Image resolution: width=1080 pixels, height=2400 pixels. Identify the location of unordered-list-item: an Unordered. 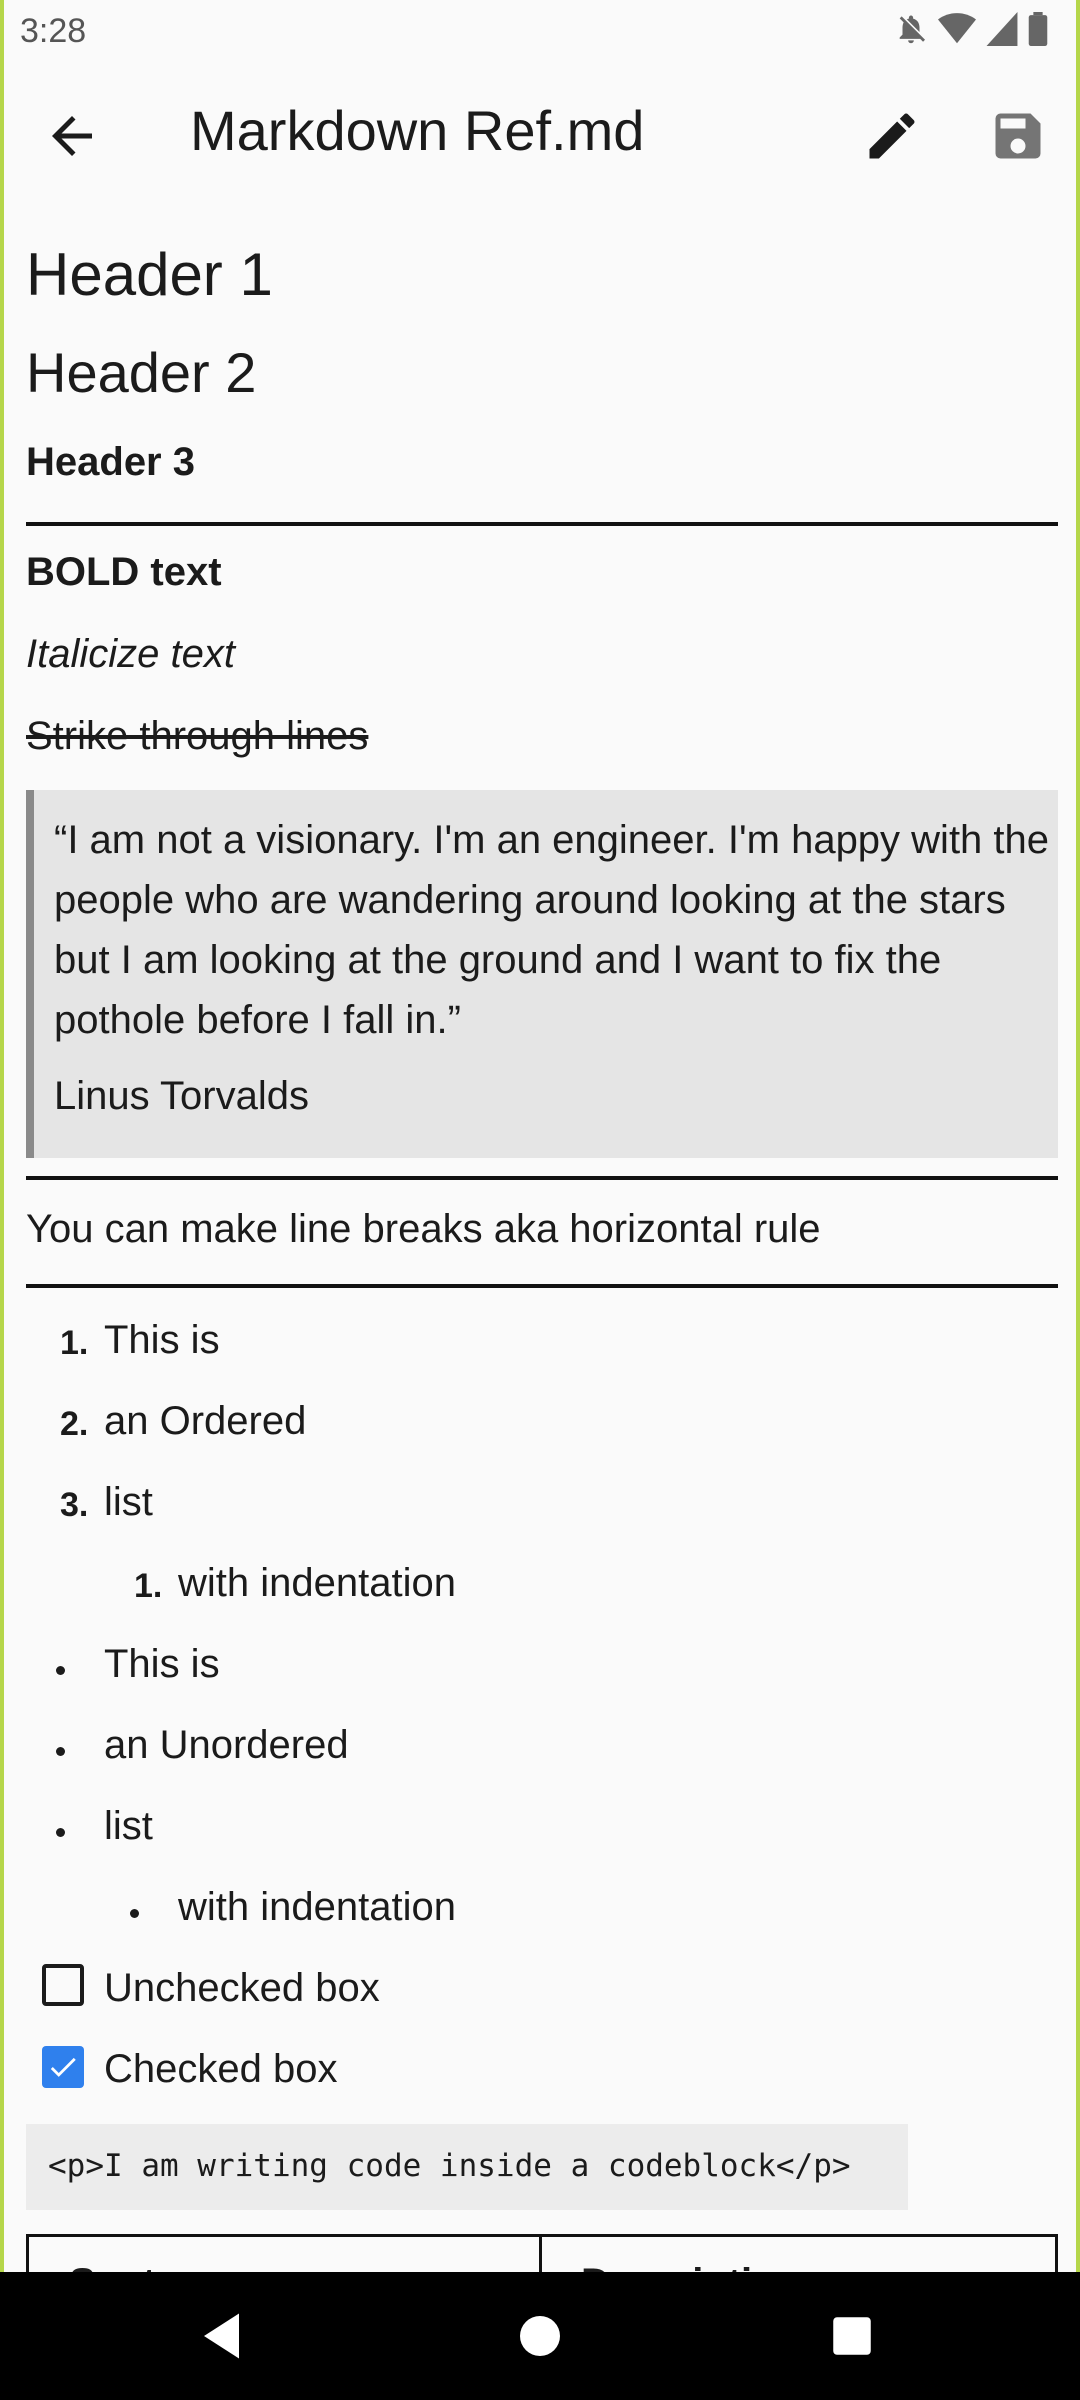
(226, 1745).